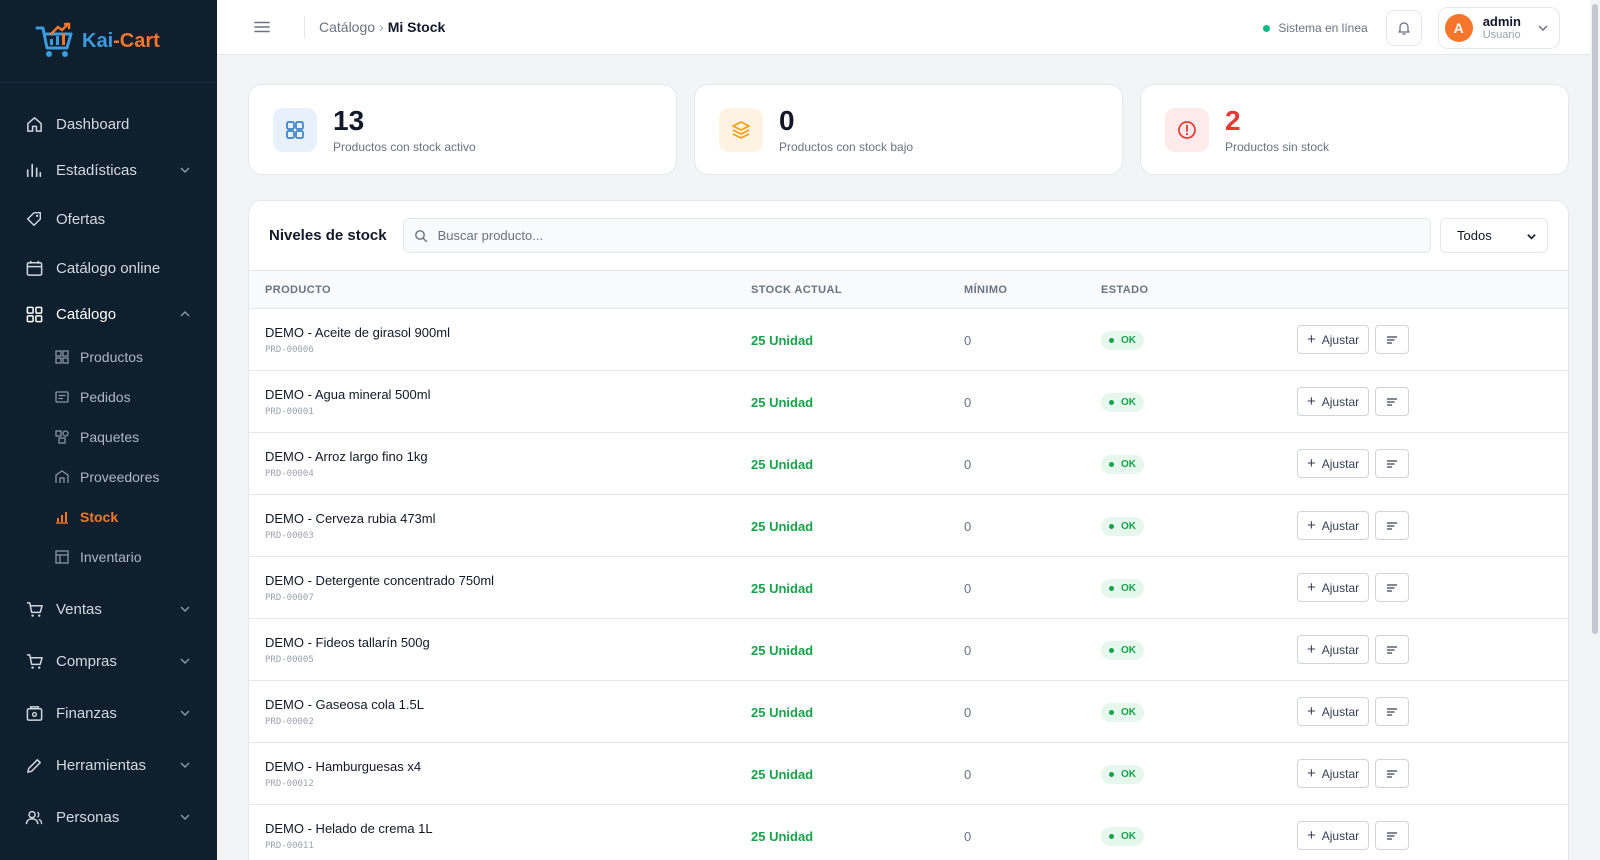 This screenshot has height=860, width=1600. Describe the element at coordinates (34, 661) in the screenshot. I see `cart-icon` at that location.